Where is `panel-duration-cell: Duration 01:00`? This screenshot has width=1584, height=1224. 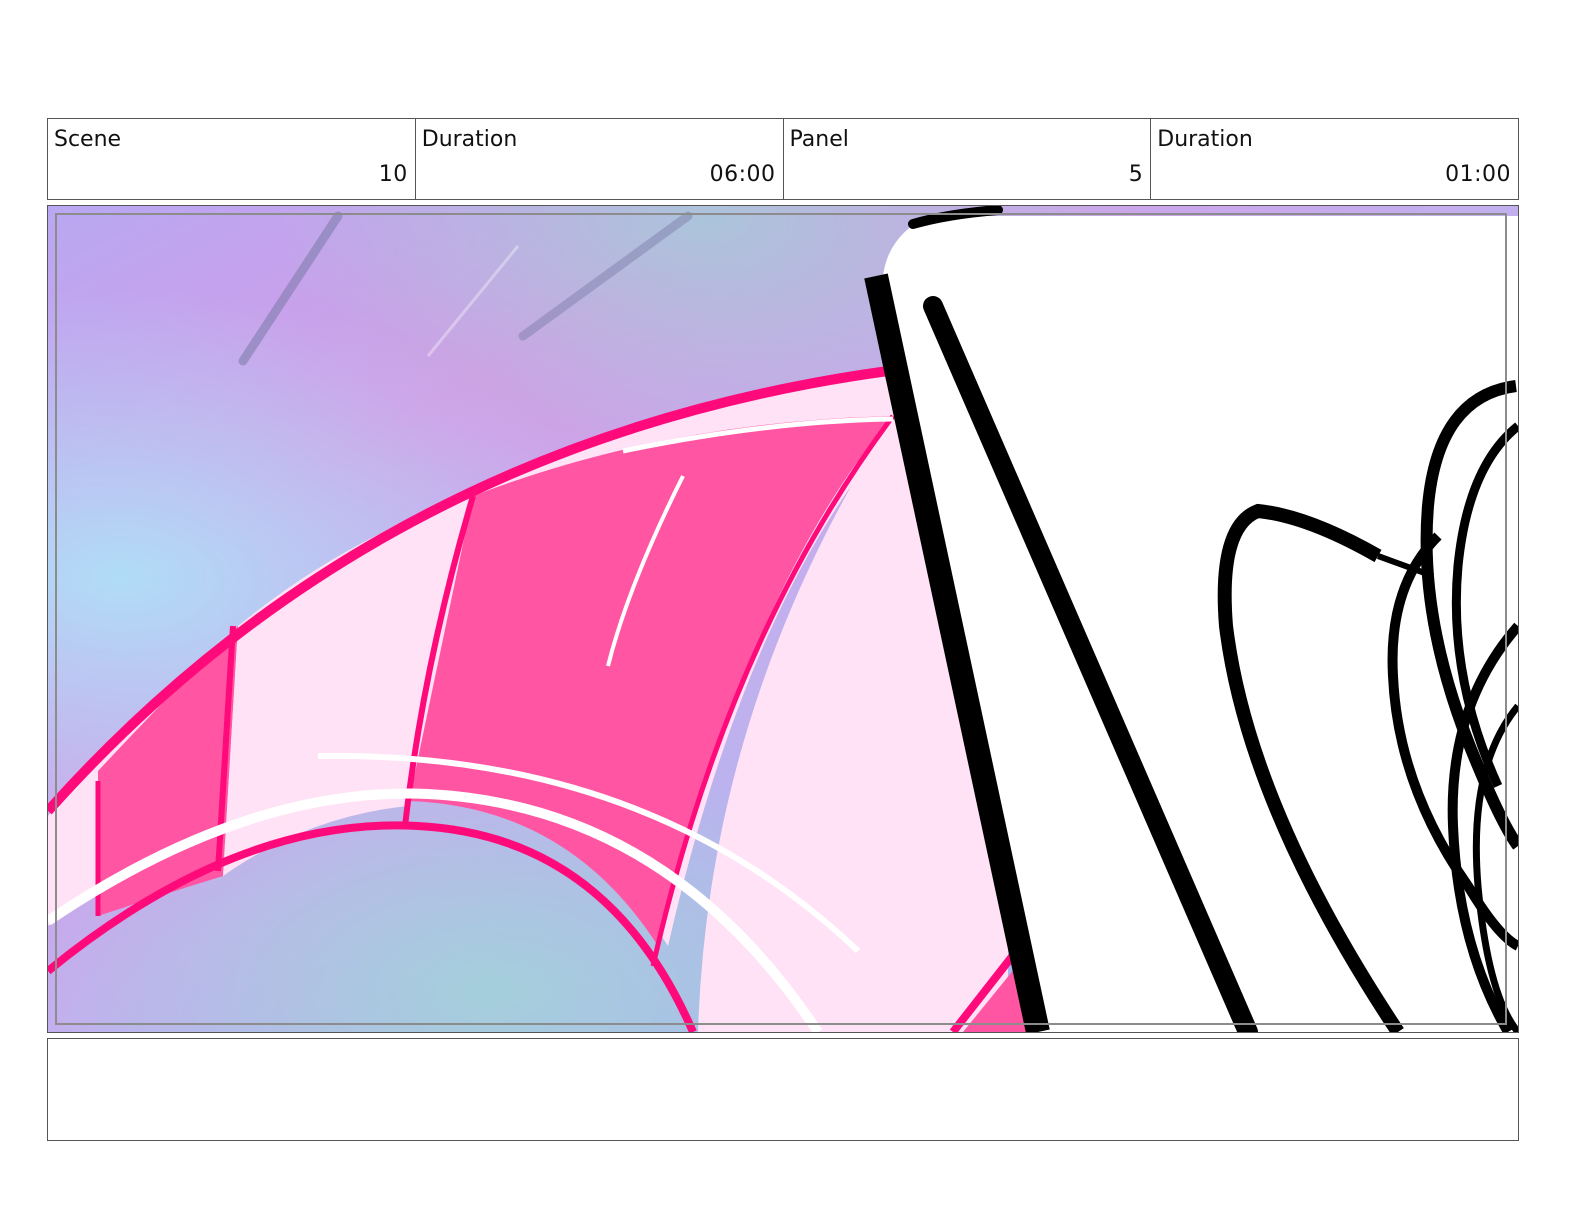 panel-duration-cell: Duration 01:00 is located at coordinates (1334, 159).